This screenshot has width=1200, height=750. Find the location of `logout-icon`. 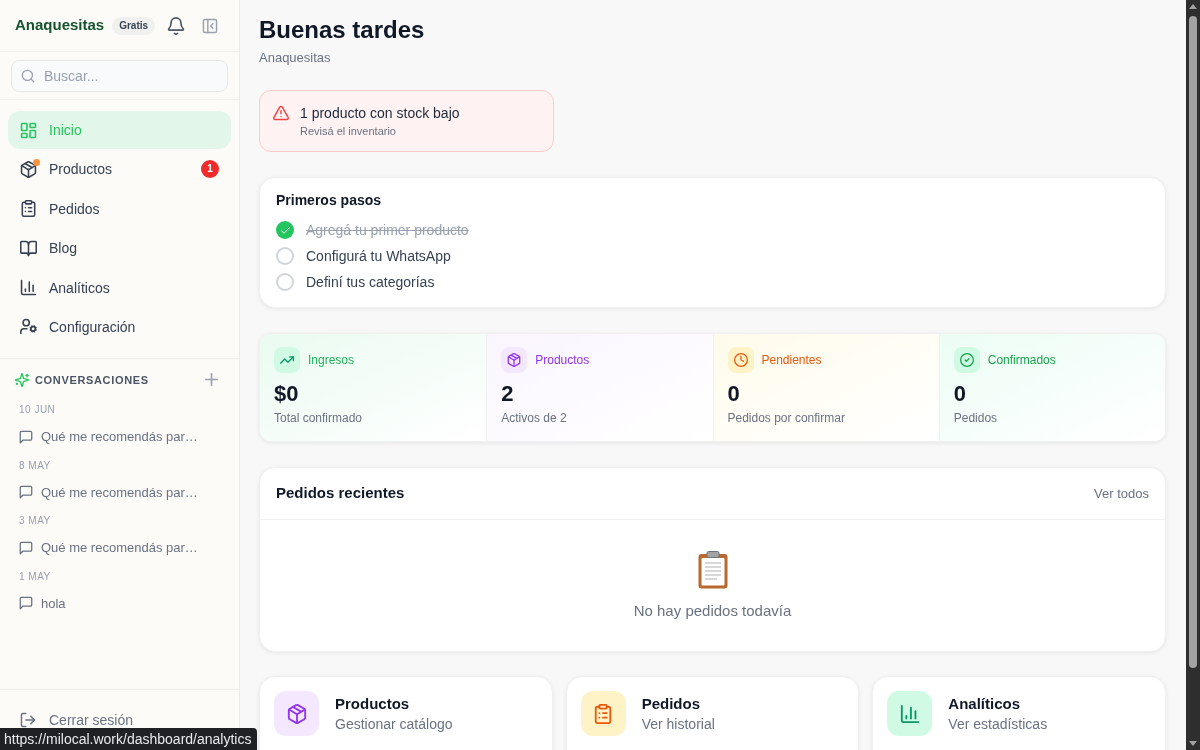

logout-icon is located at coordinates (28, 720).